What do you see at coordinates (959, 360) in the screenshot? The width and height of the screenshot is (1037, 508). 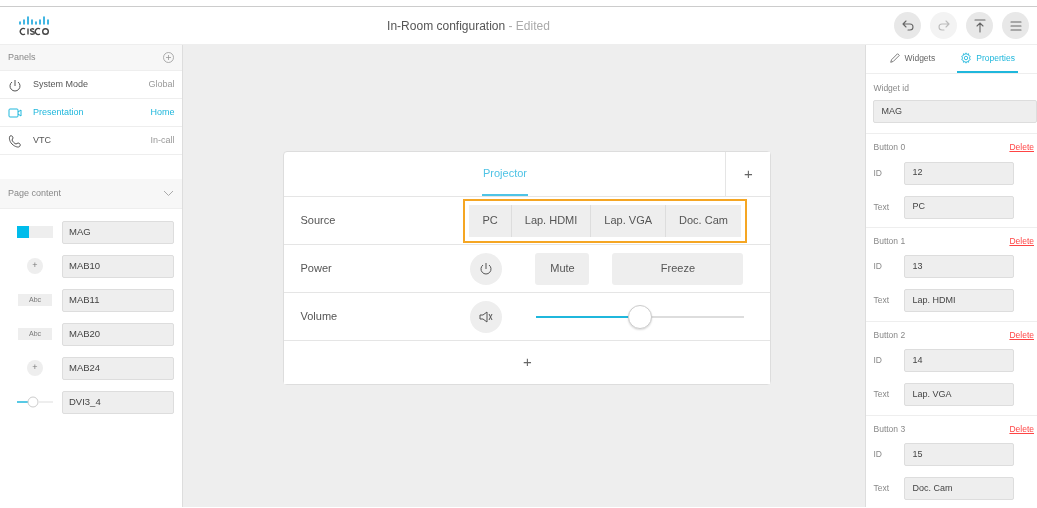 I see `id-field: 14` at bounding box center [959, 360].